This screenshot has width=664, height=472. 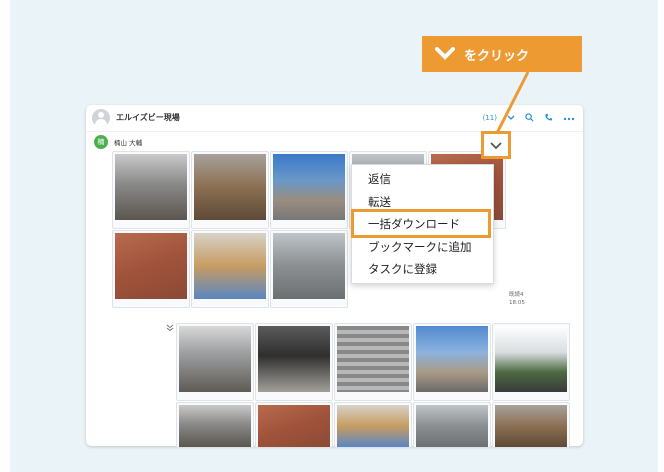 I want to click on menu-item-bookmark: ブックマークに追加, so click(x=420, y=247).